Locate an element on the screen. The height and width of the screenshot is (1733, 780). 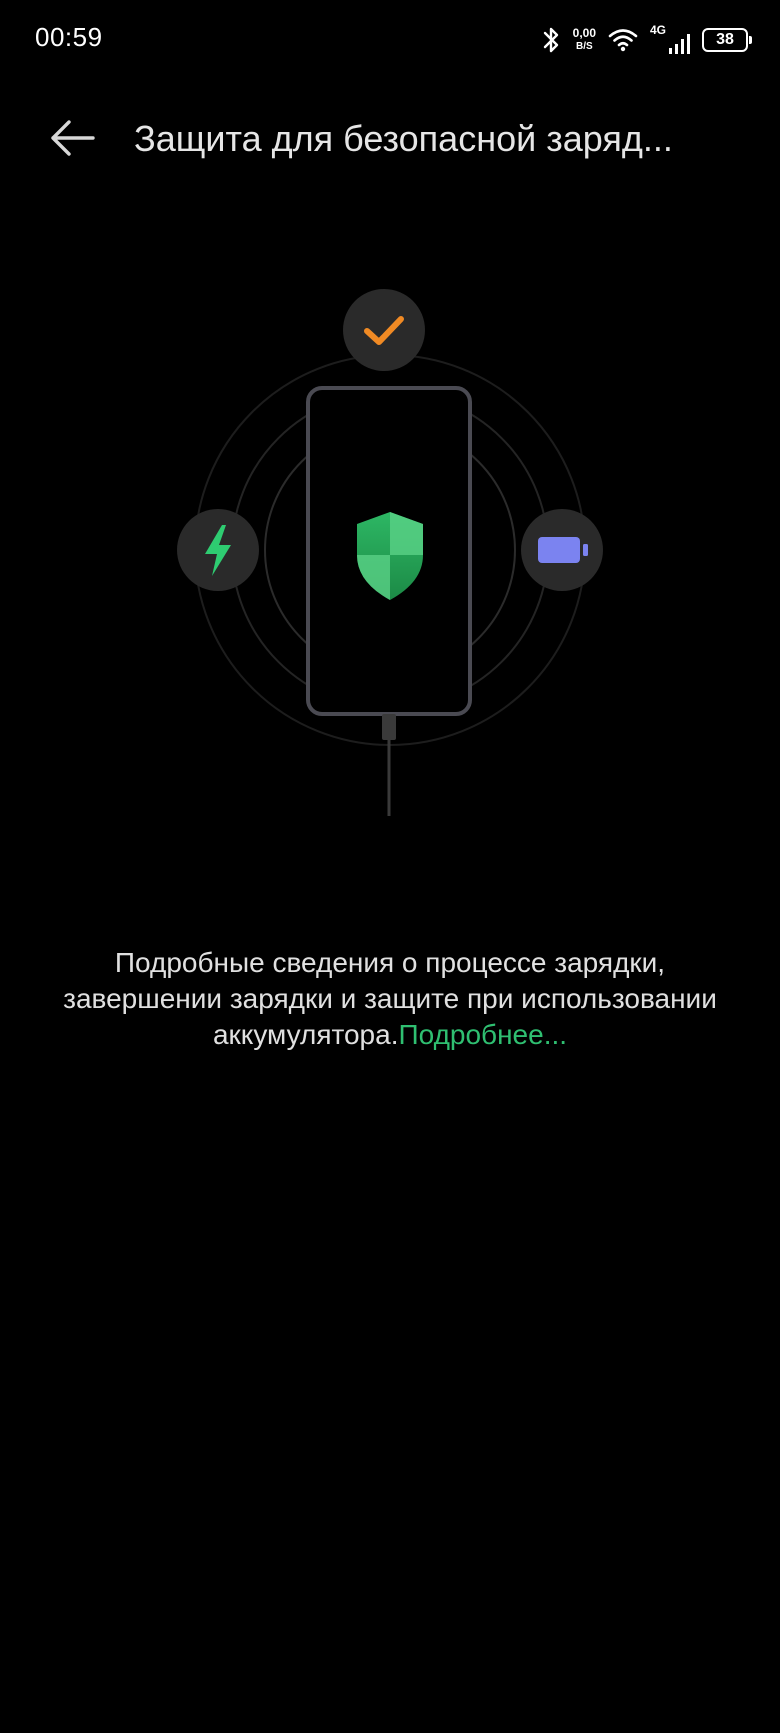
status-time: 00:59 is located at coordinates (69, 37).